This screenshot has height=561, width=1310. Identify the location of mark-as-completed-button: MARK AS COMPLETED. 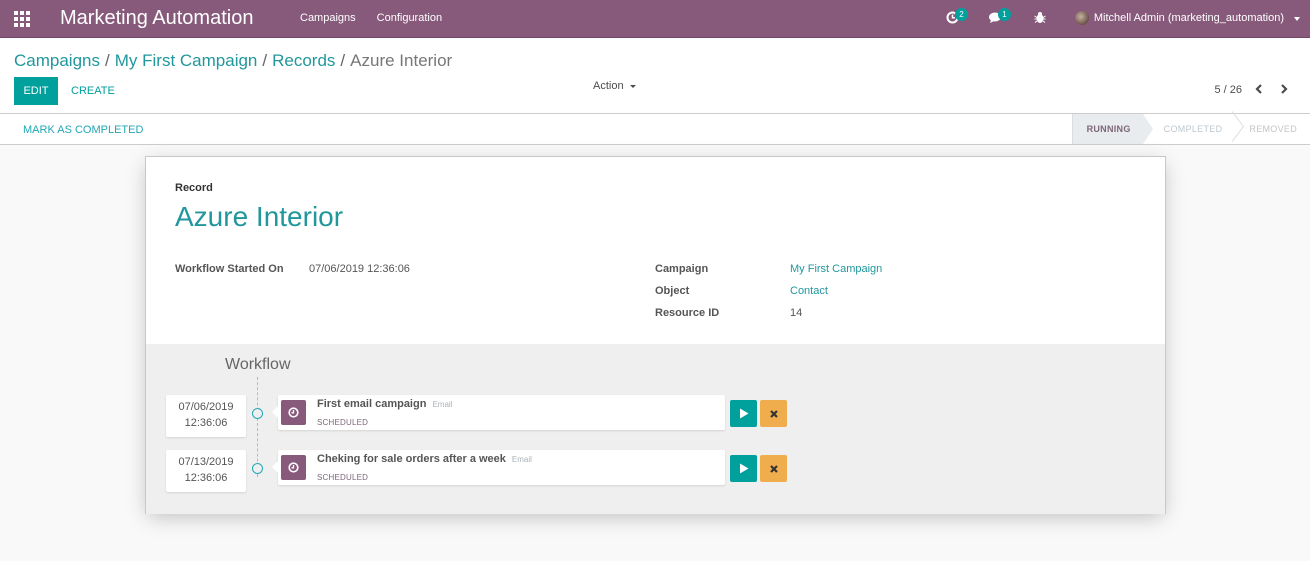
(83, 130).